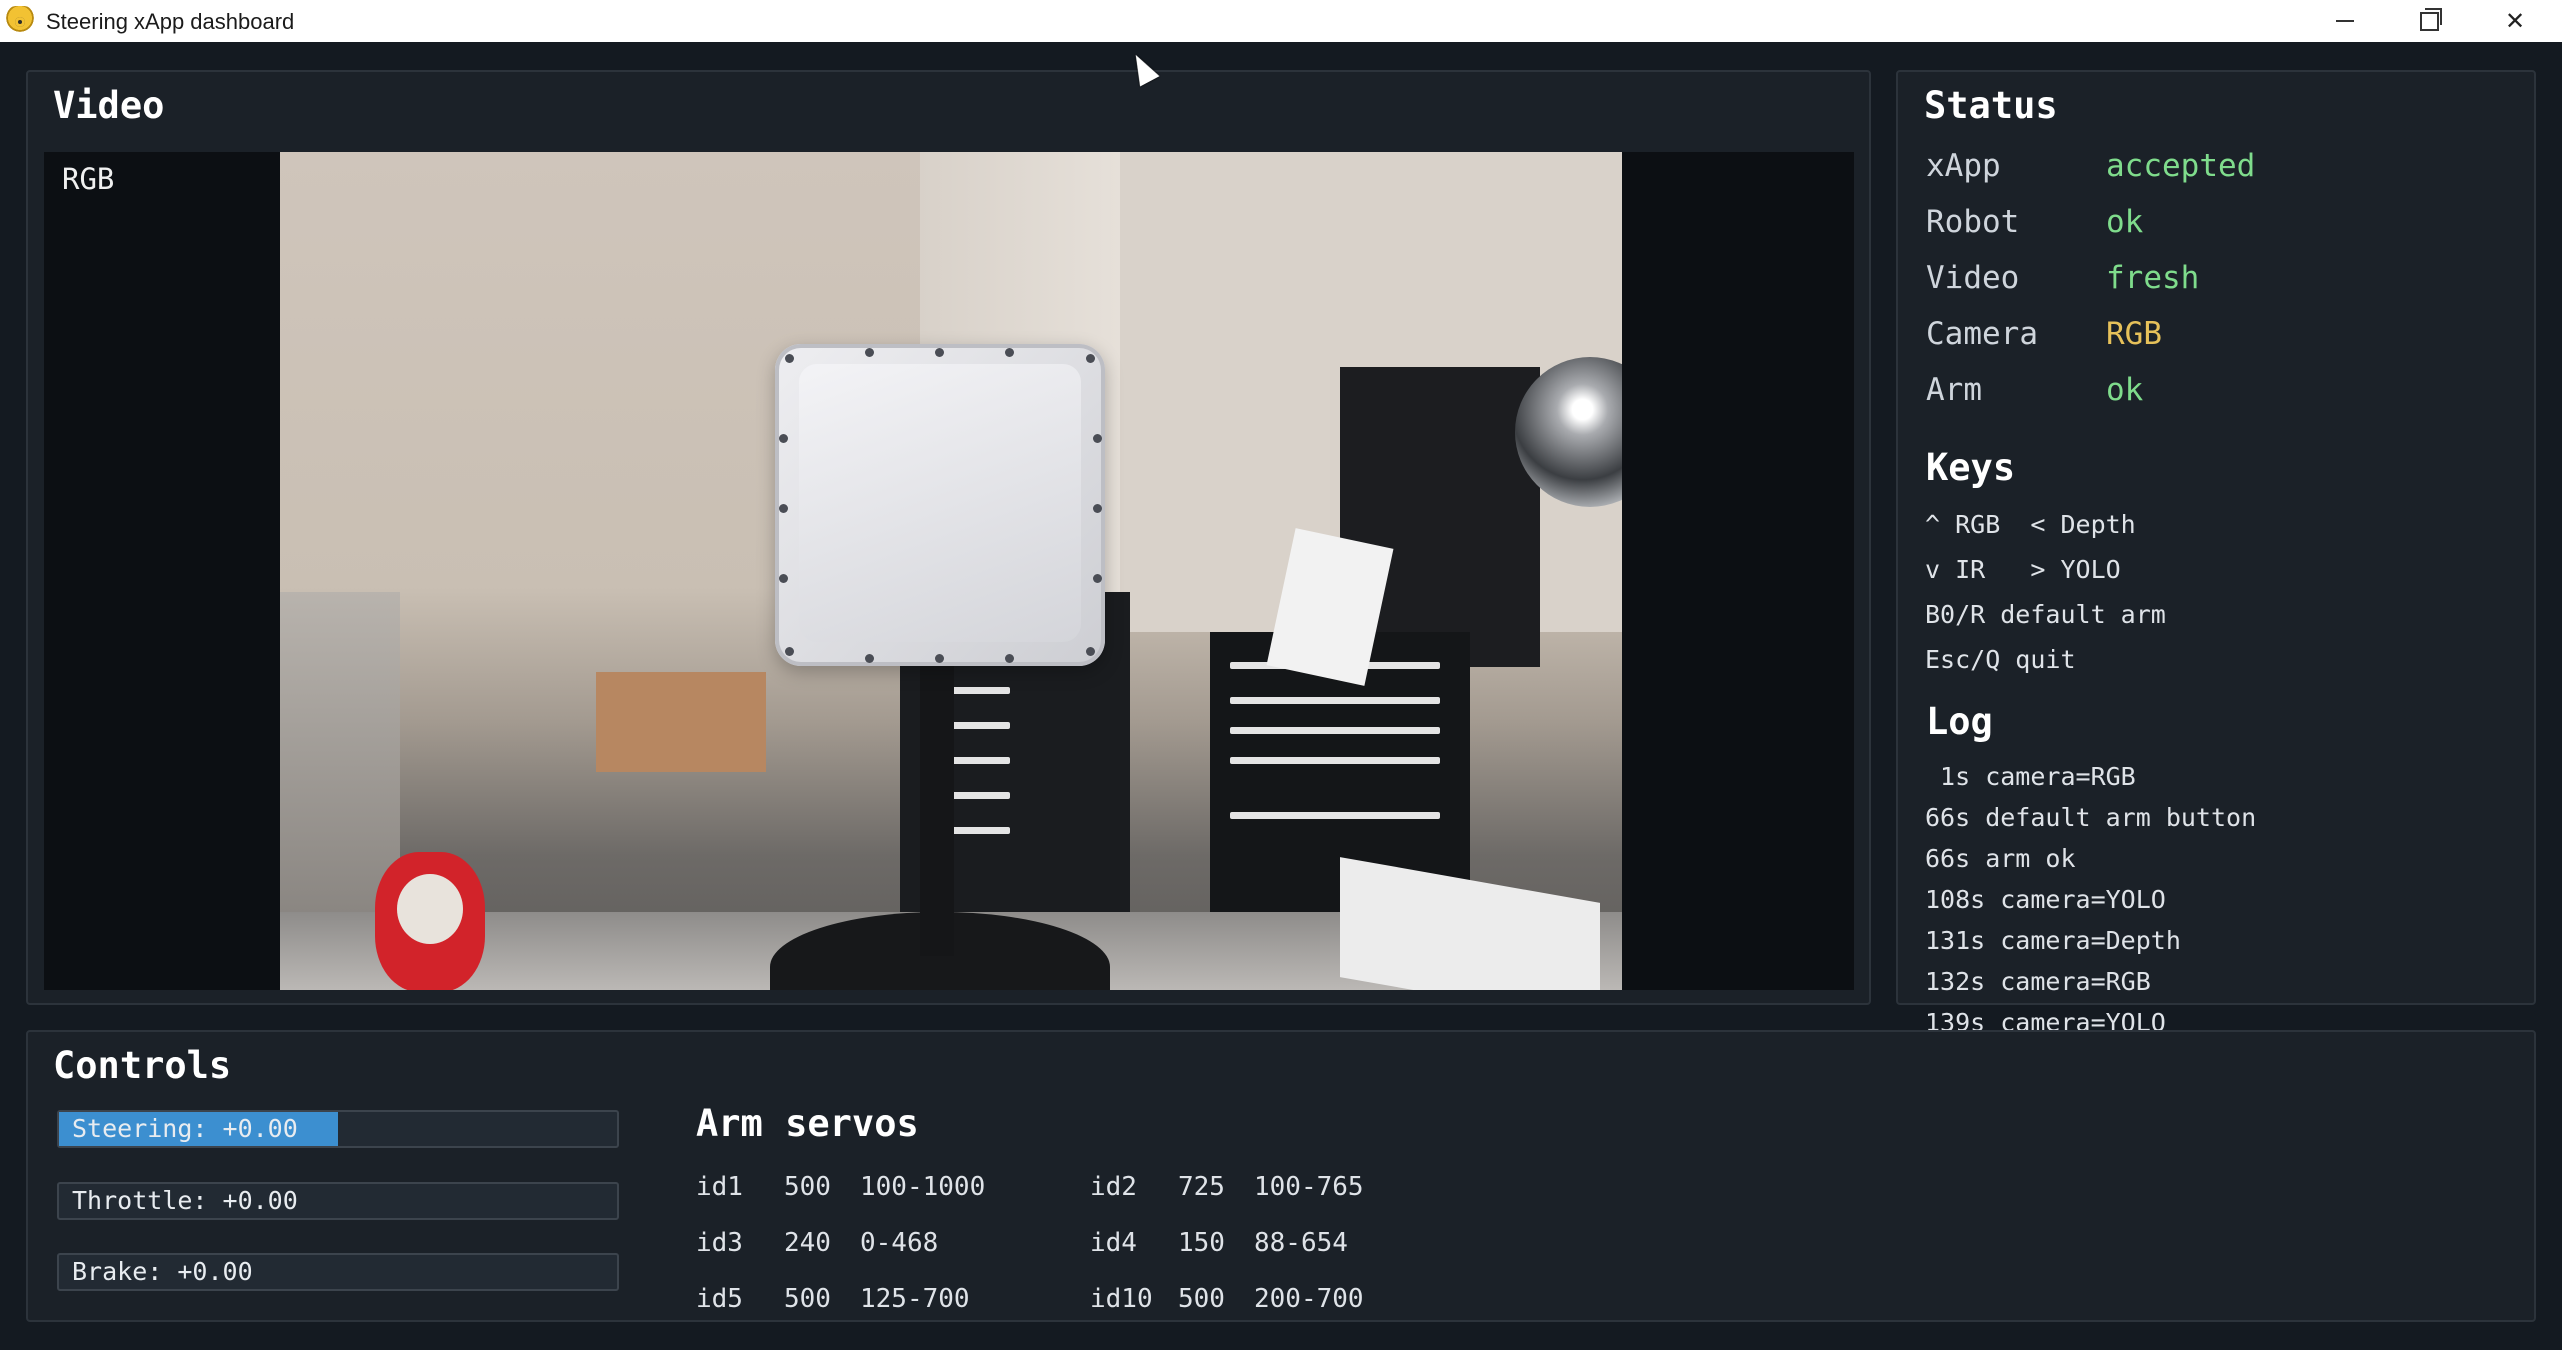  I want to click on window-title: Steering xApp dashboard, so click(170, 21).